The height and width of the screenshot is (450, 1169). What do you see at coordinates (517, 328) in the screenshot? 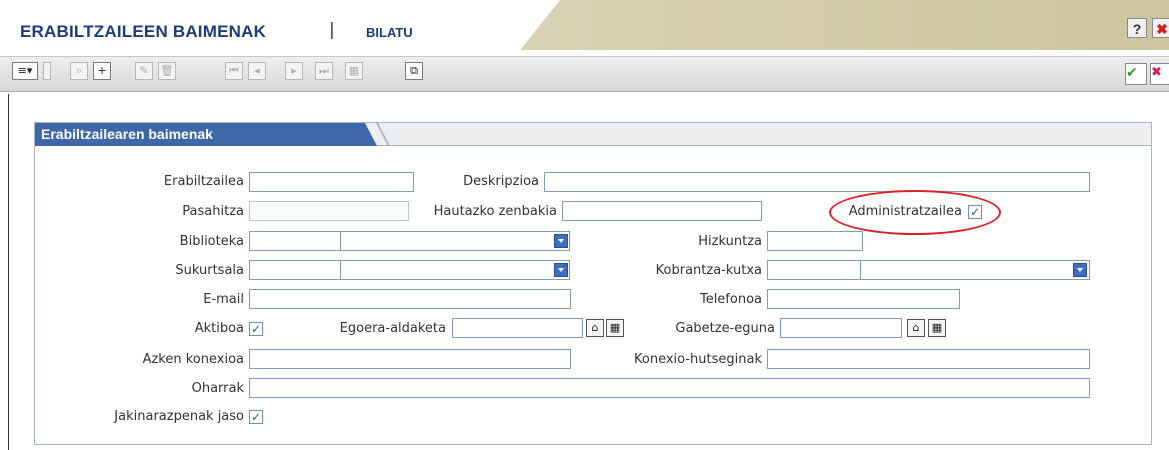
I see `egoera-aldaketa-input` at bounding box center [517, 328].